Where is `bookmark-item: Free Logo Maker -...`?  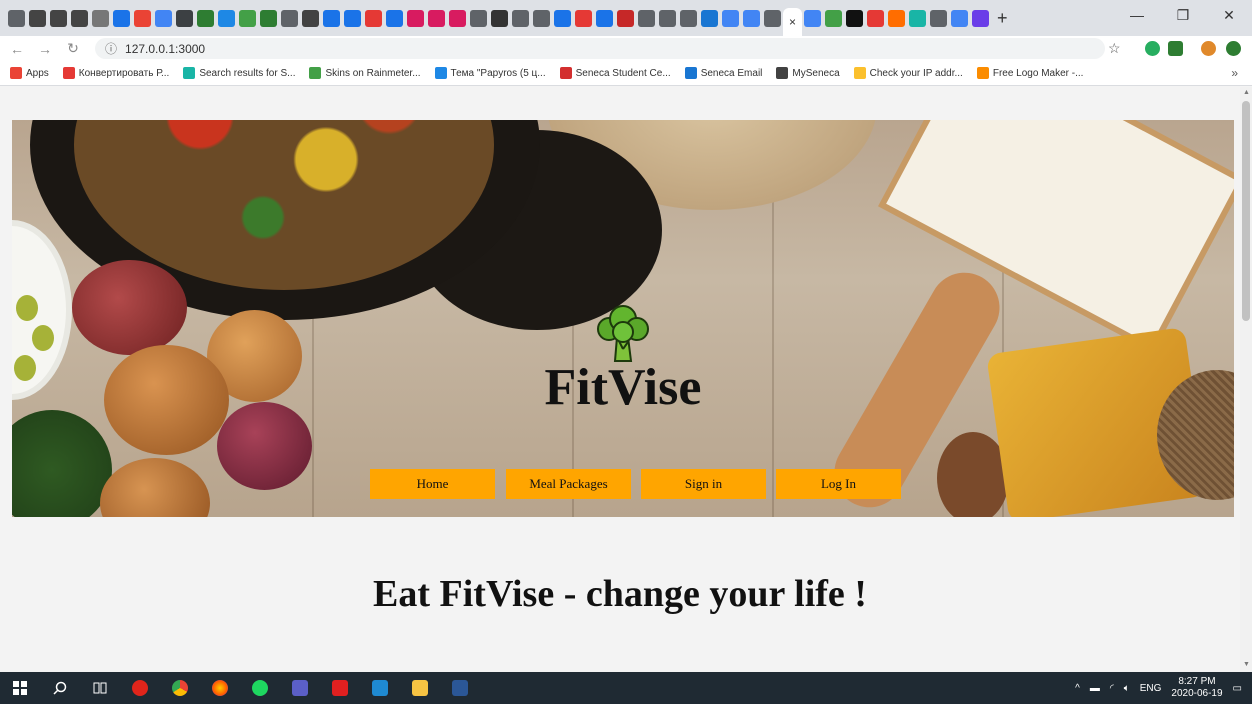 bookmark-item: Free Logo Maker -... is located at coordinates (1029, 73).